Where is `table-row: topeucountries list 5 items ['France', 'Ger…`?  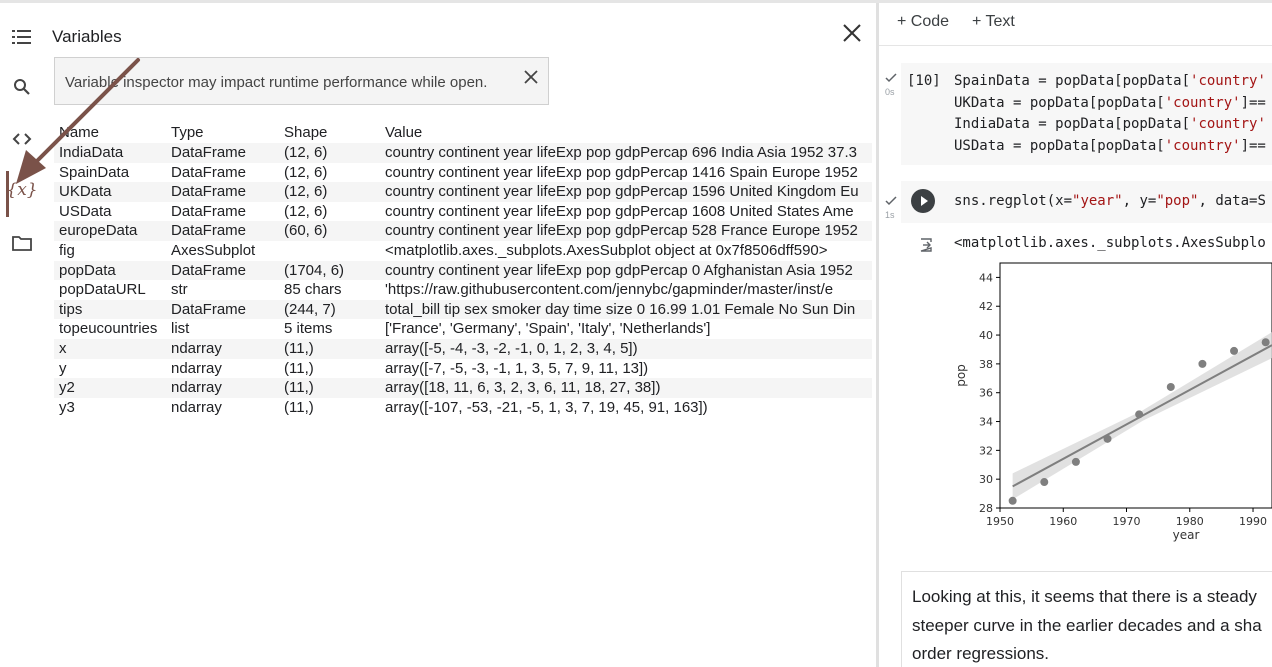 table-row: topeucountries list 5 items ['France', 'Ger… is located at coordinates (463, 329).